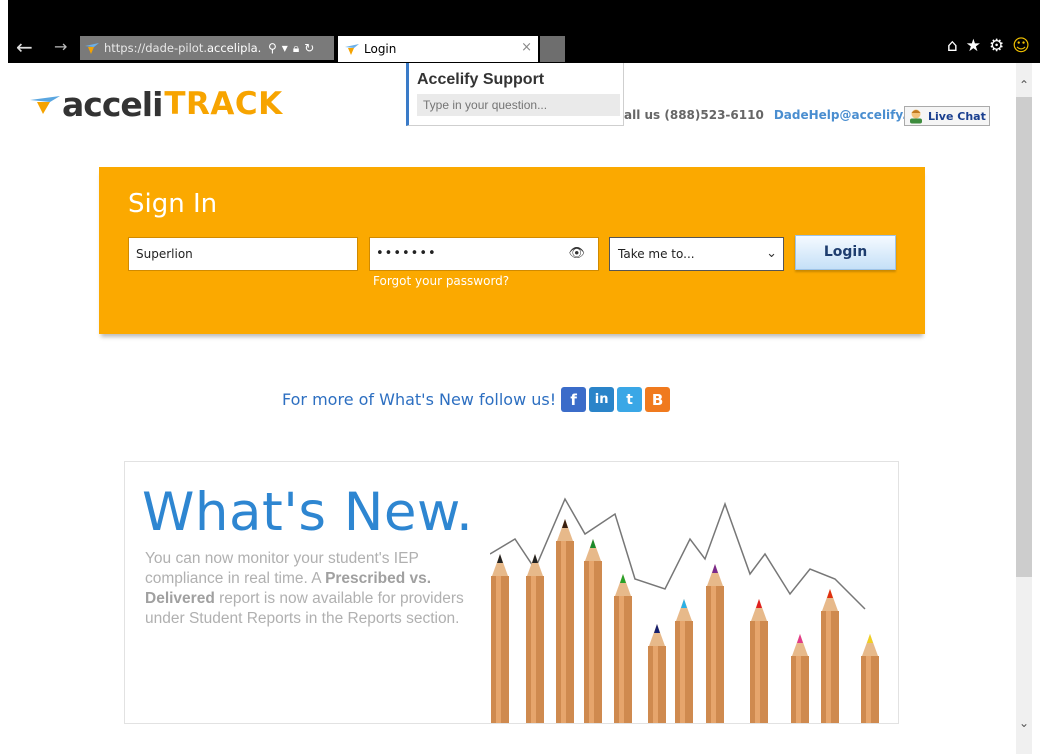 The image size is (1040, 754). Describe the element at coordinates (602, 399) in the screenshot. I see `linkedin-icon: in` at that location.